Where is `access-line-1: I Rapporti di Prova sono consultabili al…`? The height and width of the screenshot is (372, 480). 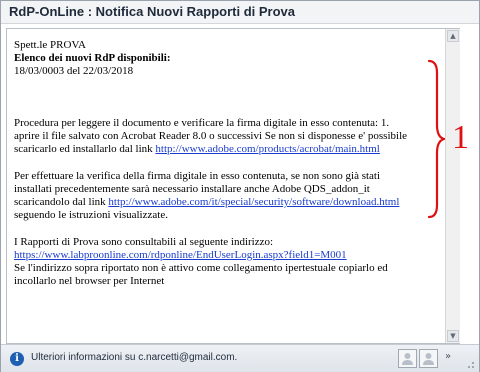
access-line-1: I Rapporti di Prova sono consultabili al… is located at coordinates (144, 242).